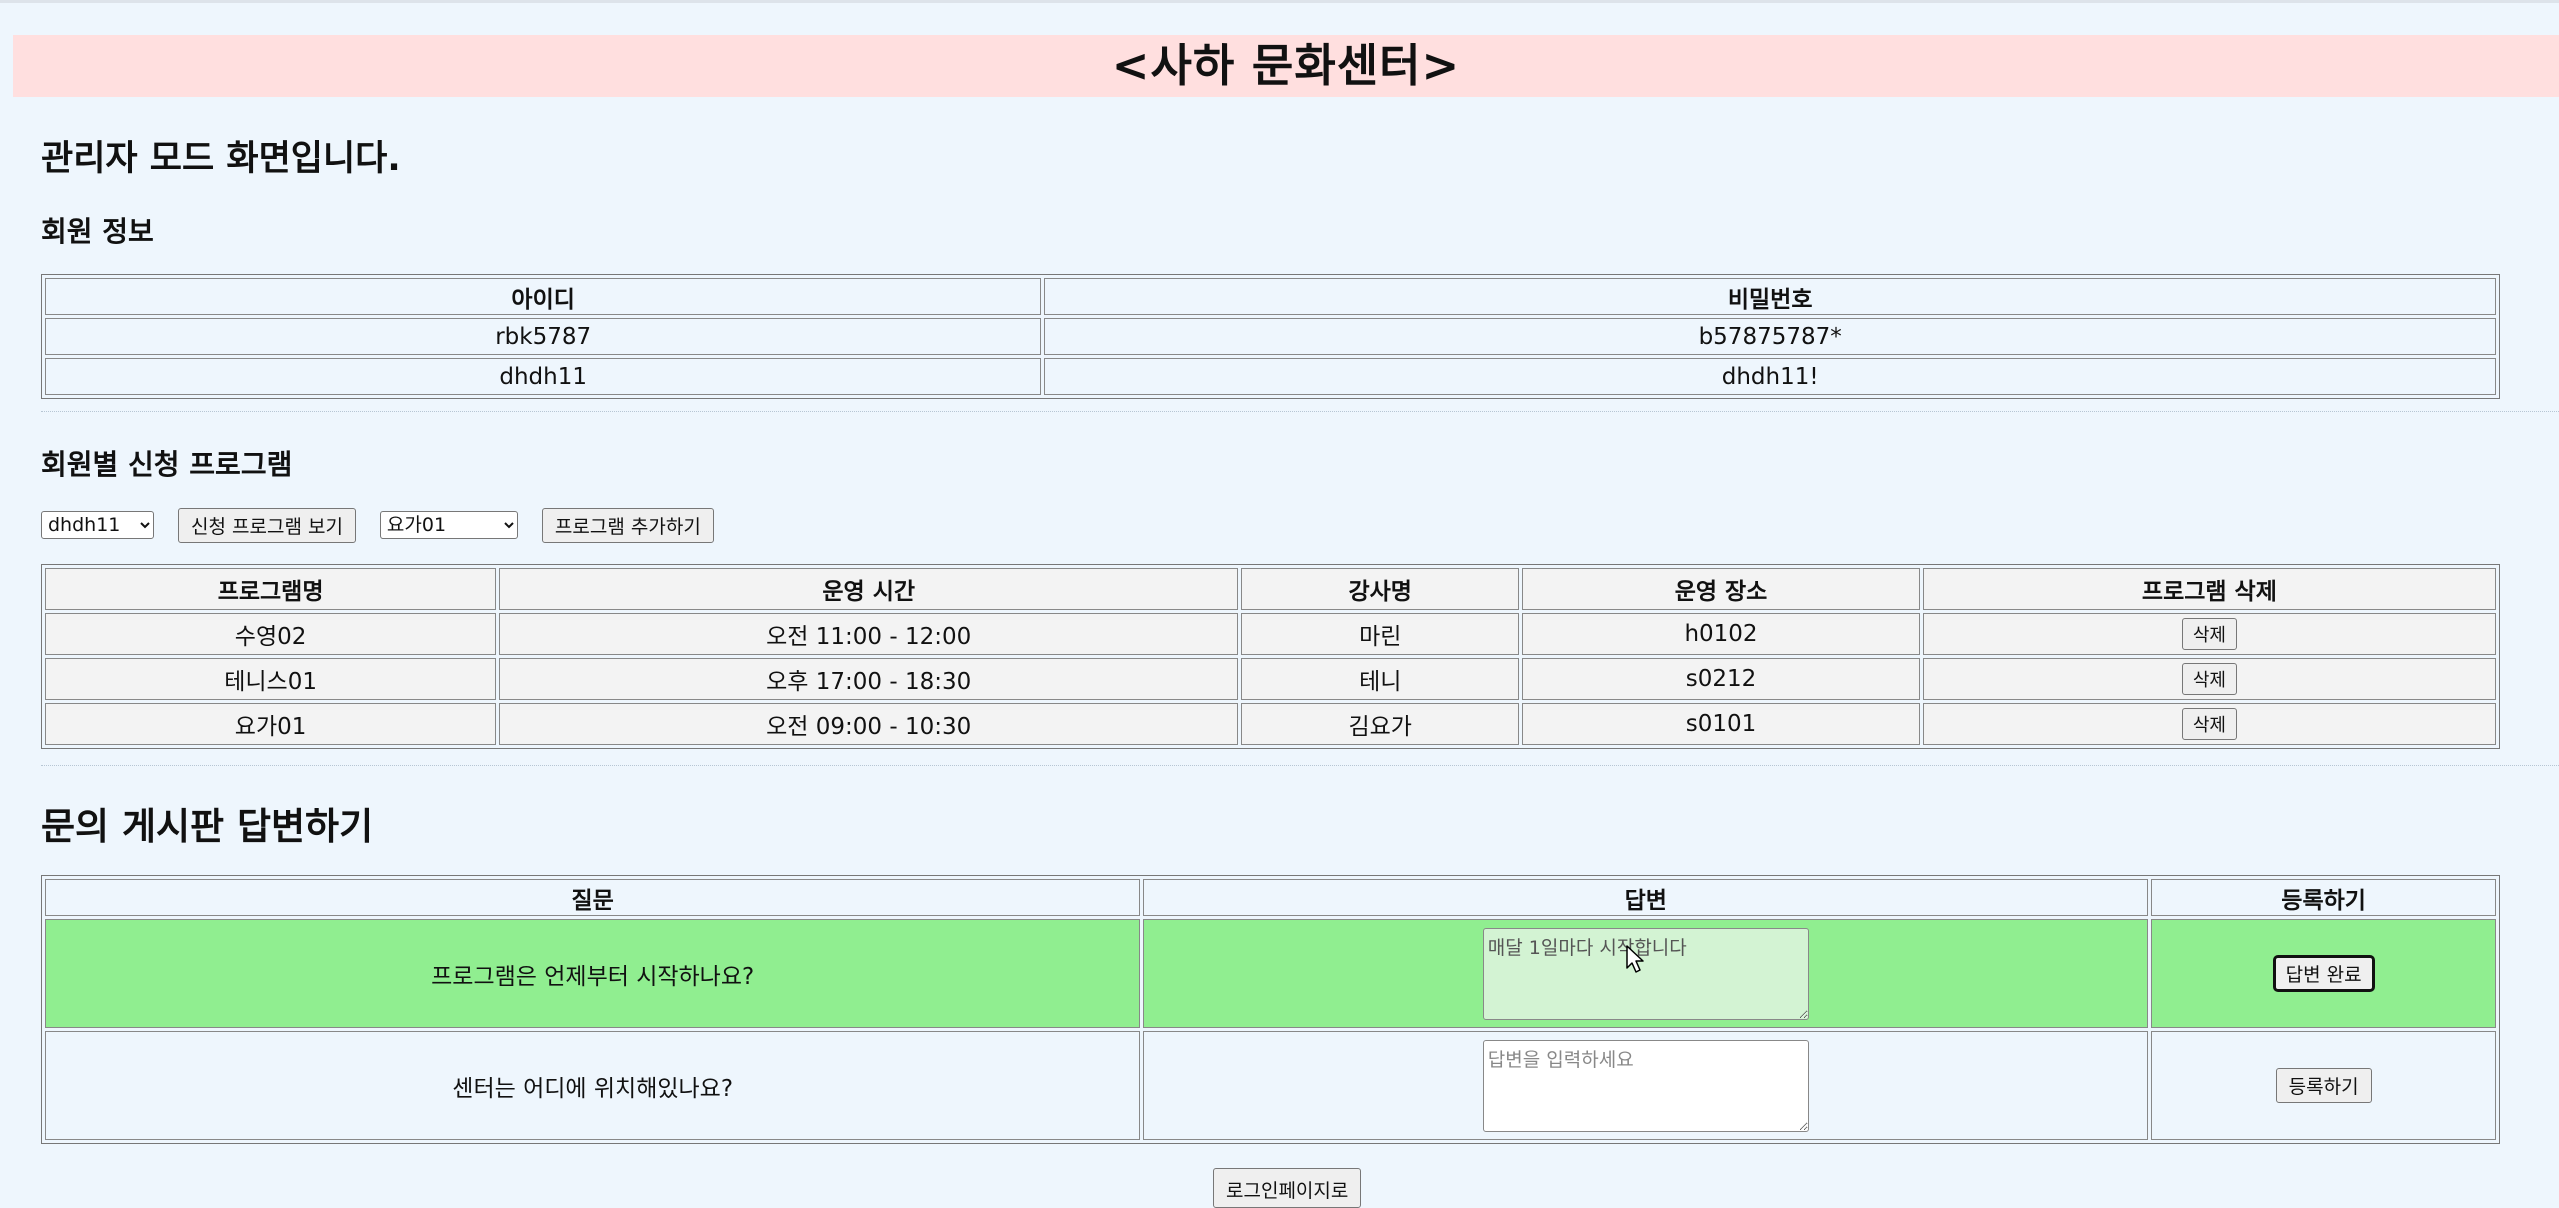 Image resolution: width=2559 pixels, height=1208 pixels. I want to click on table-row: rbk5787 b57875787*, so click(1270, 336).